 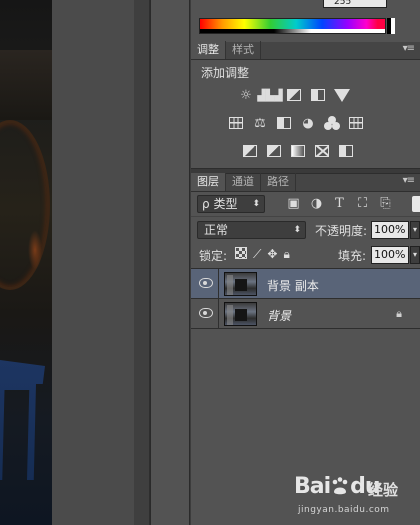 What do you see at coordinates (399, 313) in the screenshot?
I see `layer-locked-padlock-icon: 🔒︎` at bounding box center [399, 313].